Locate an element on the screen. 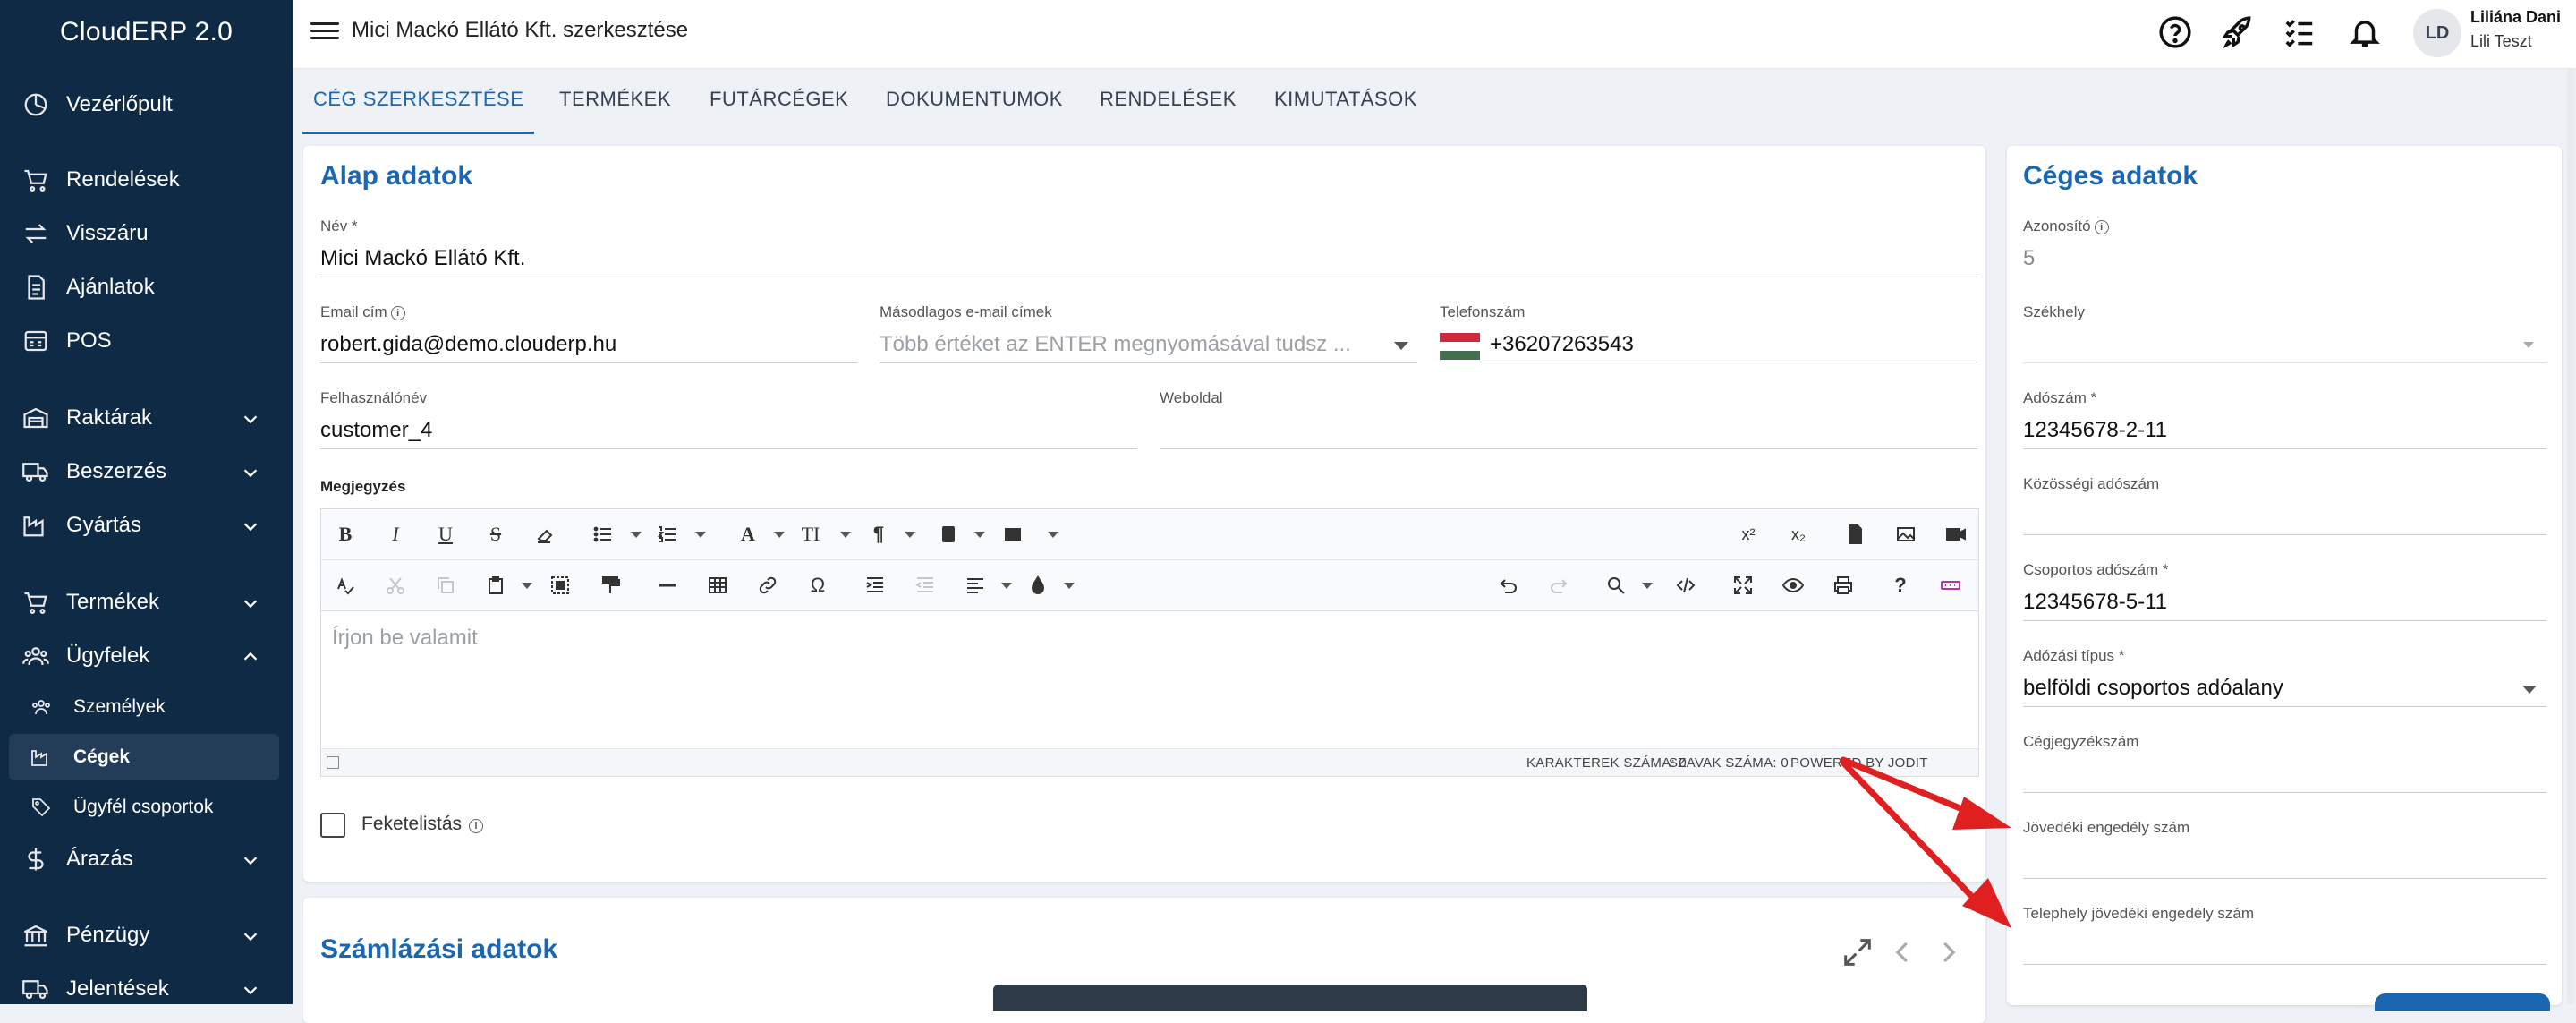 This screenshot has height=1023, width=2576. brush-icon is located at coordinates (1037, 585).